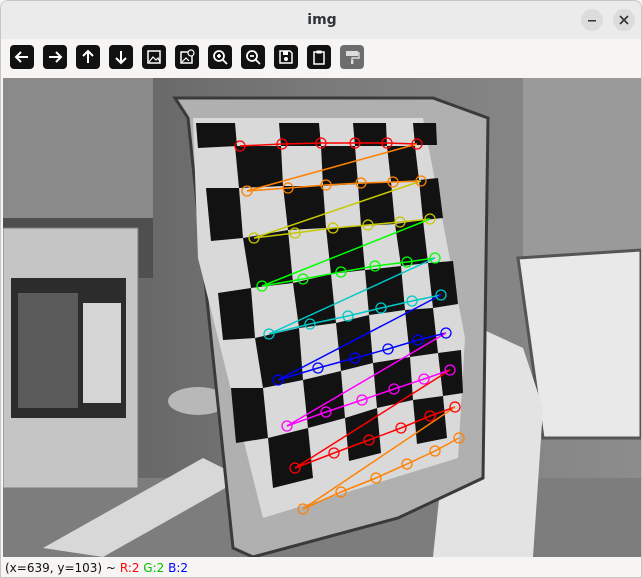 This screenshot has width=642, height=578. I want to click on pan-up-button, so click(88, 57).